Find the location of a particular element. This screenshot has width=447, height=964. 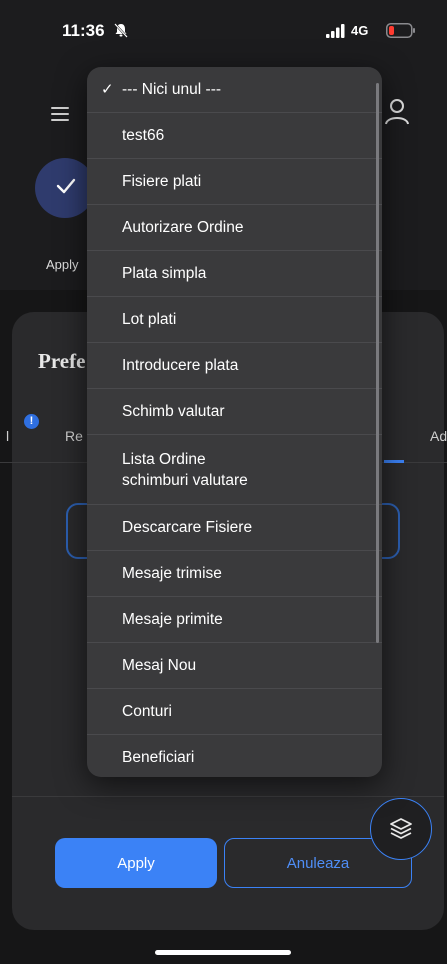

dropdown-item-label: Mesaje primite is located at coordinates (172, 619).